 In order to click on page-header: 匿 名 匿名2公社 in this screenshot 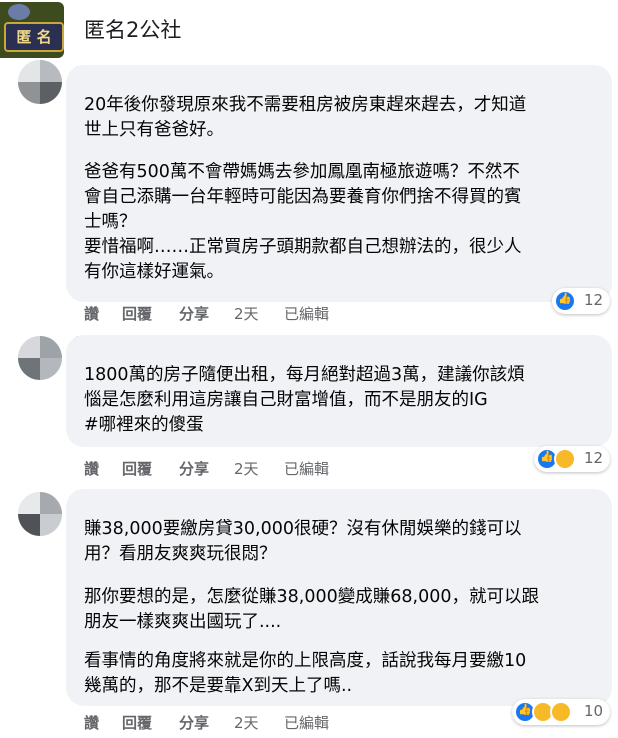, I will do `click(309, 30)`.